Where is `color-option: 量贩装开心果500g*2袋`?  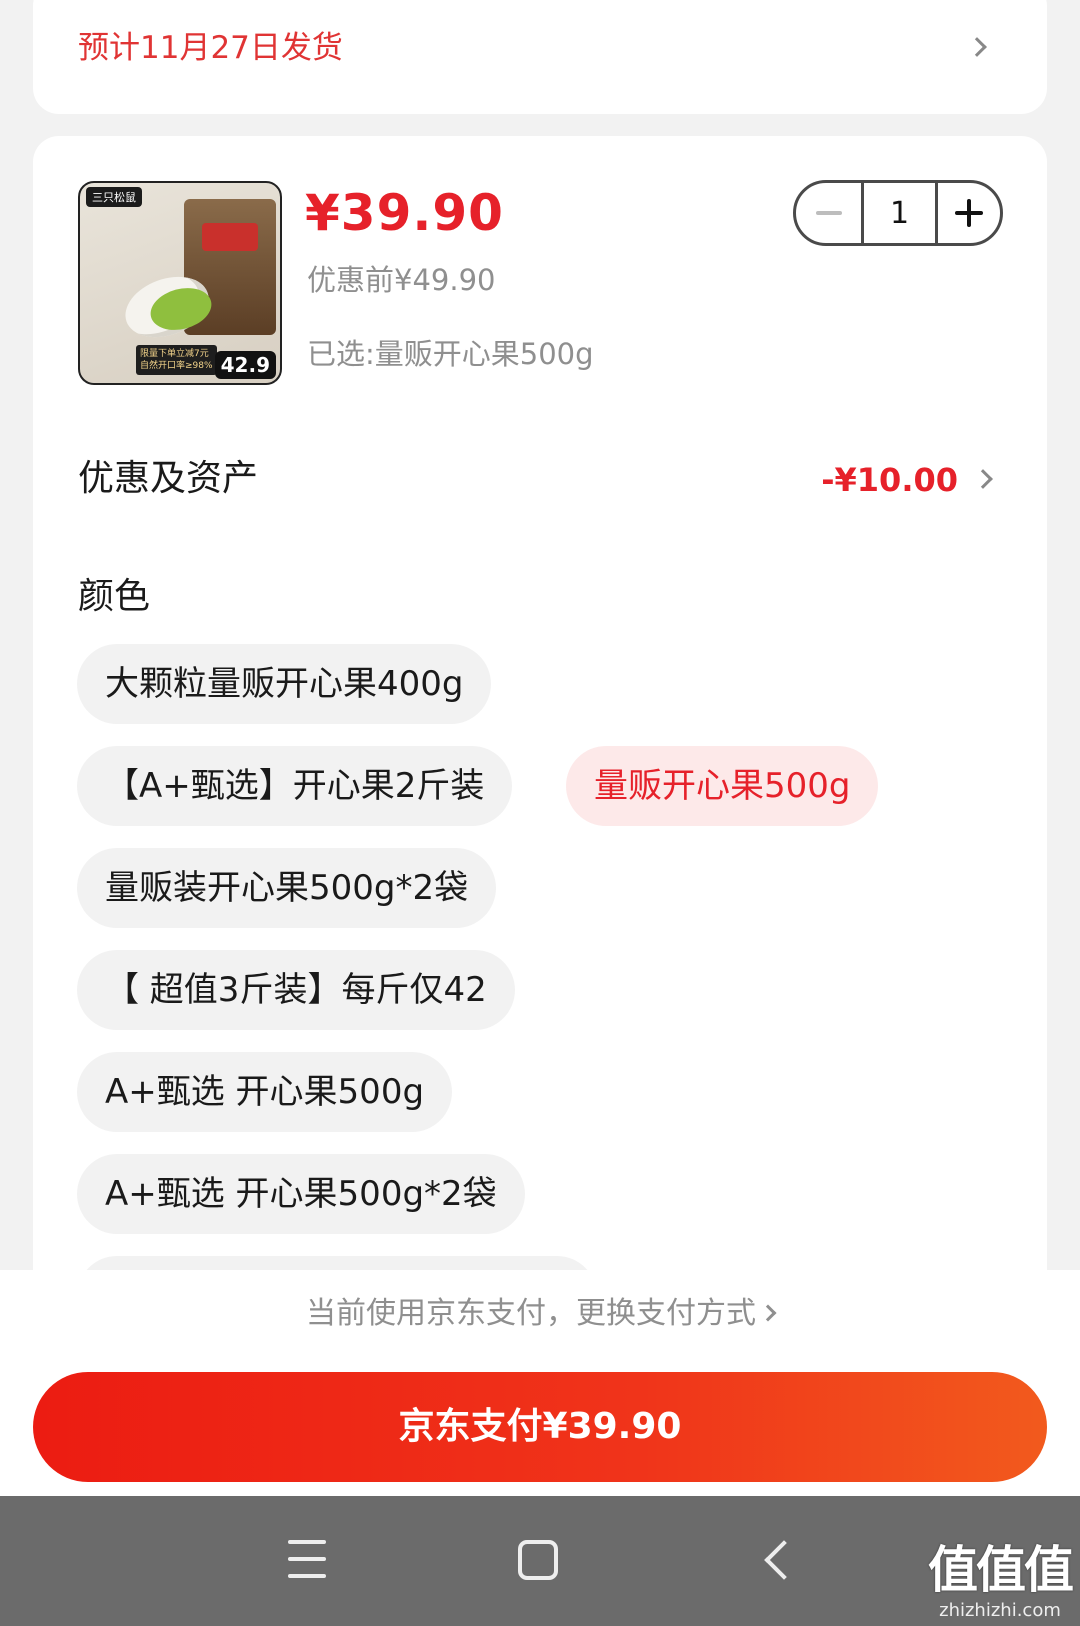
color-option: 量贩装开心果500g*2袋 is located at coordinates (287, 888).